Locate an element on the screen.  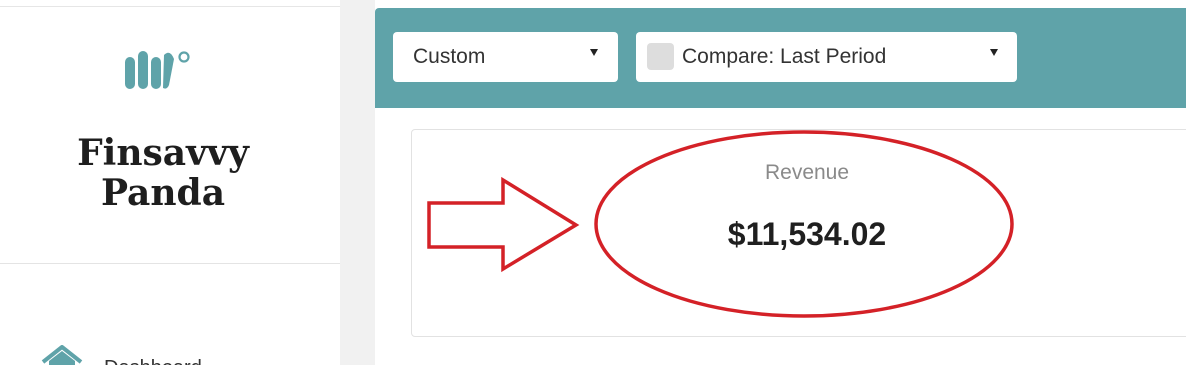
brand-name: Finsavvy Panda is located at coordinates (163, 173).